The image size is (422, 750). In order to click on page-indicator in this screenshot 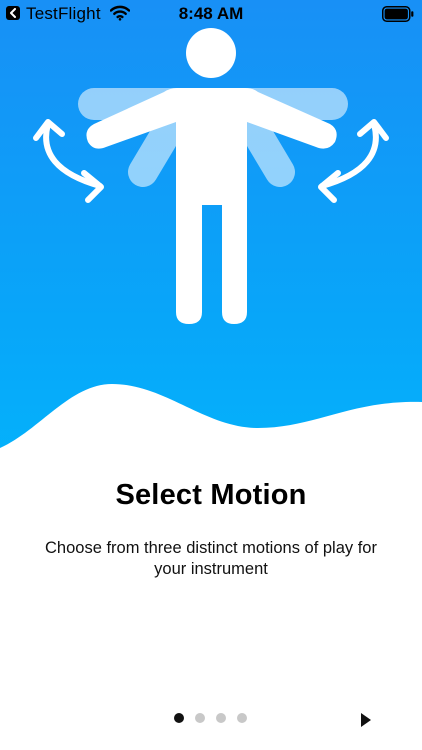, I will do `click(210, 718)`.